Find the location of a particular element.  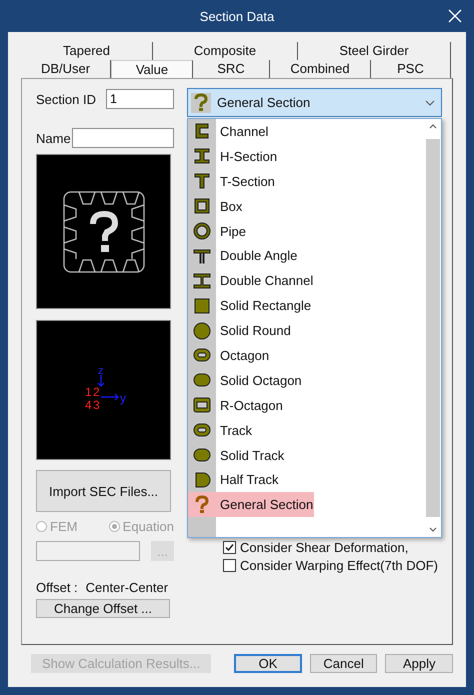

dropdown-item: Double Channel is located at coordinates (251, 281).